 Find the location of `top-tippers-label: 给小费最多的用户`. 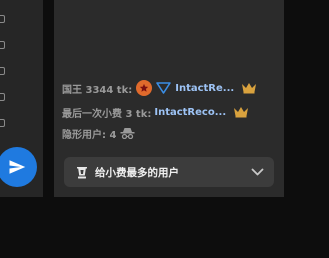

top-tippers-label: 给小费最多的用户 is located at coordinates (137, 172).